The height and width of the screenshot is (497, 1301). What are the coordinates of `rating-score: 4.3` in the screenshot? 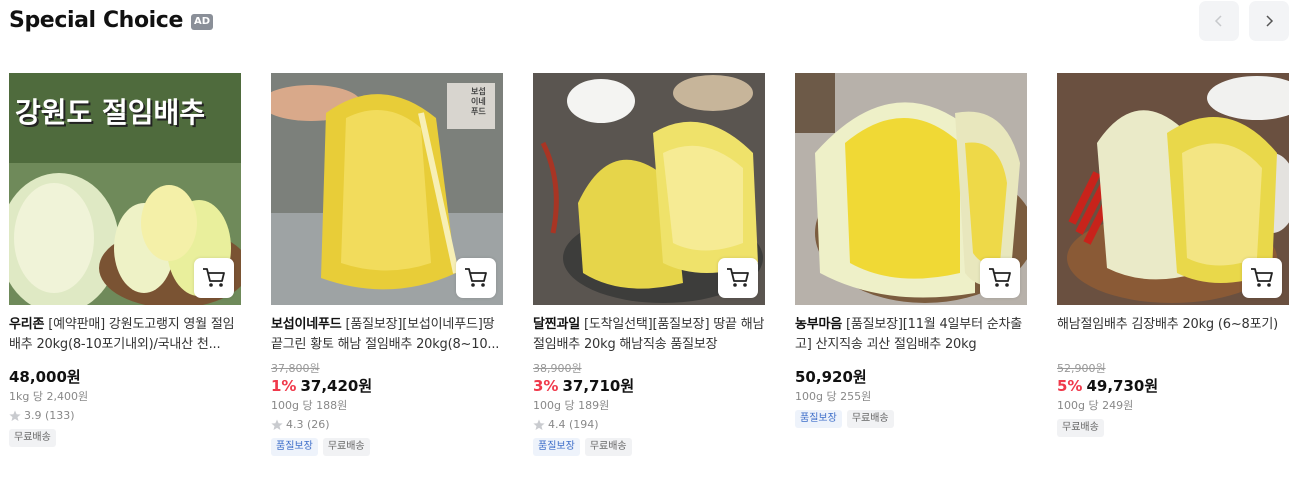 It's located at (295, 424).